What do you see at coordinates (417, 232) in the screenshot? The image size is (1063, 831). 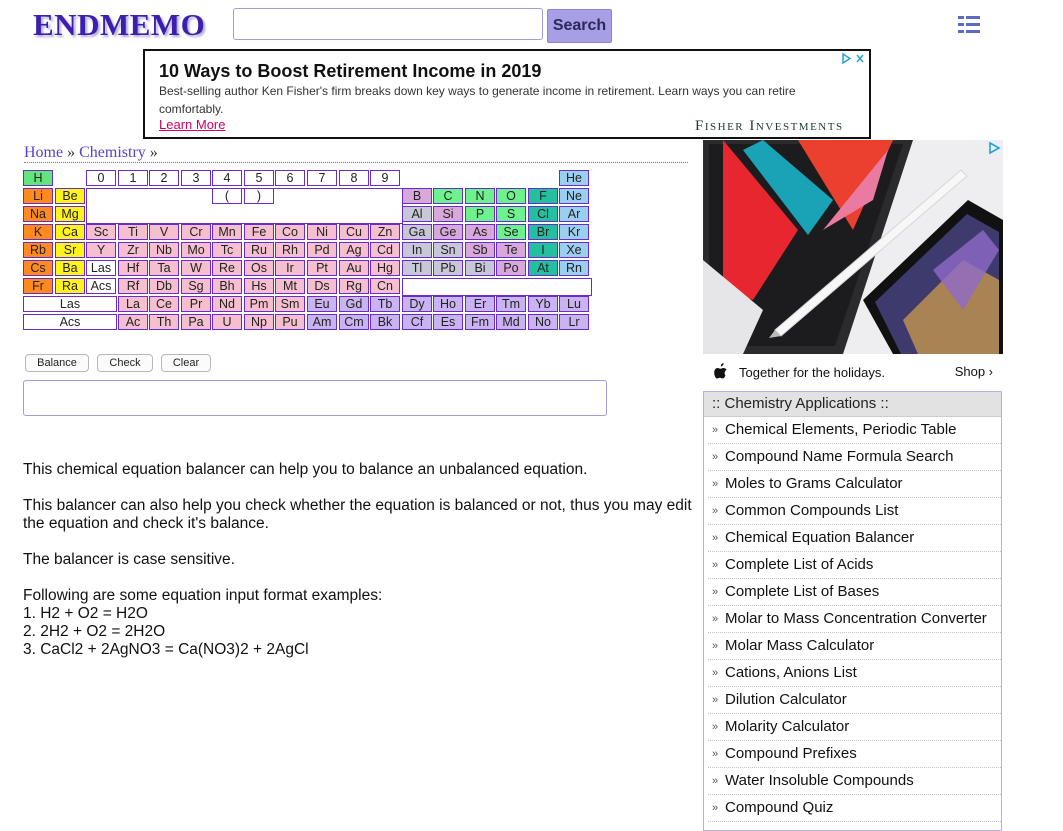 I see `element-key-ga: Ga` at bounding box center [417, 232].